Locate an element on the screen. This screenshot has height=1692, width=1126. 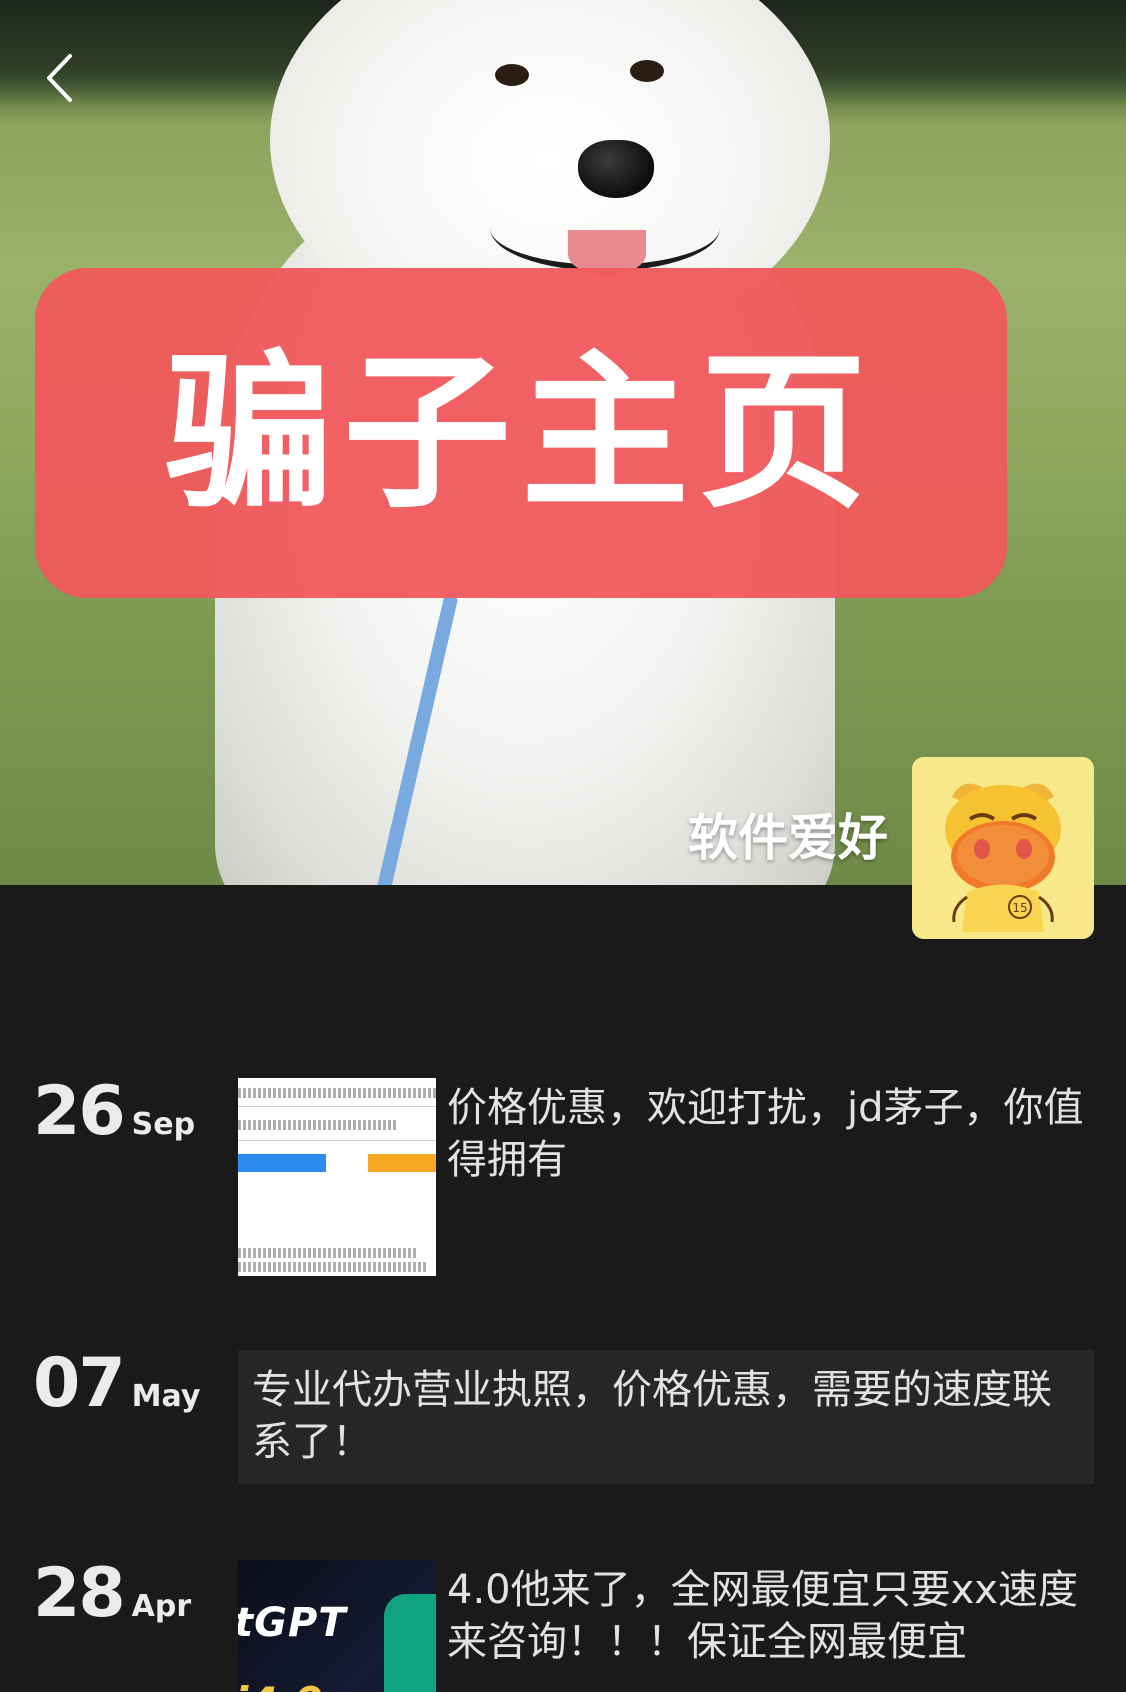
avatar: 15 is located at coordinates (1003, 848).